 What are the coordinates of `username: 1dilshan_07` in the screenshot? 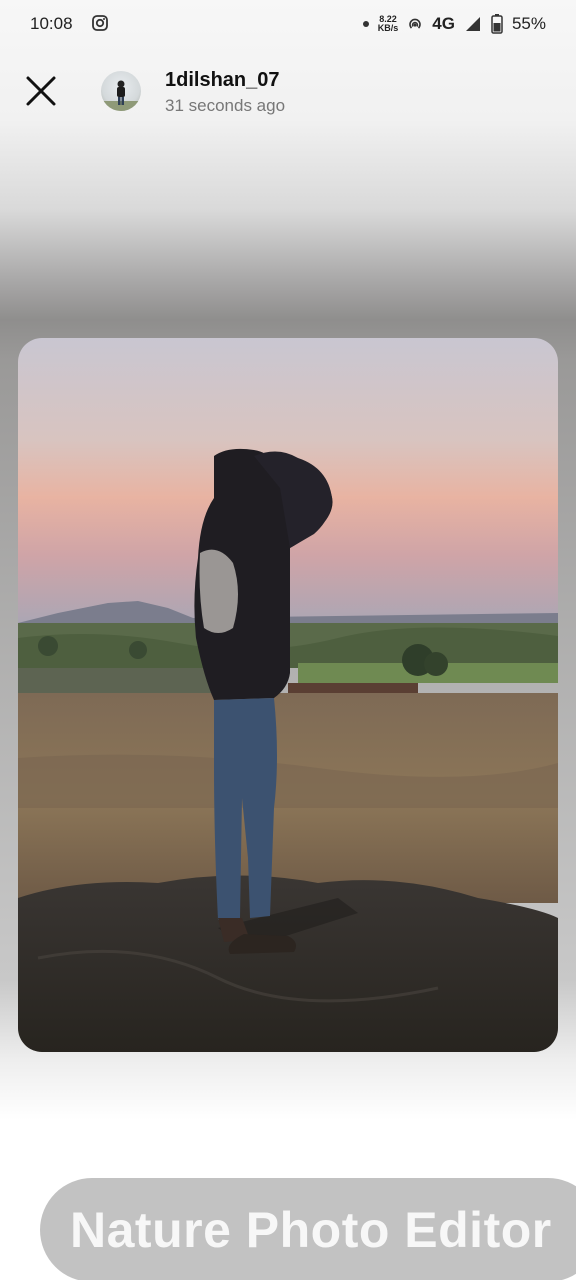 It's located at (222, 80).